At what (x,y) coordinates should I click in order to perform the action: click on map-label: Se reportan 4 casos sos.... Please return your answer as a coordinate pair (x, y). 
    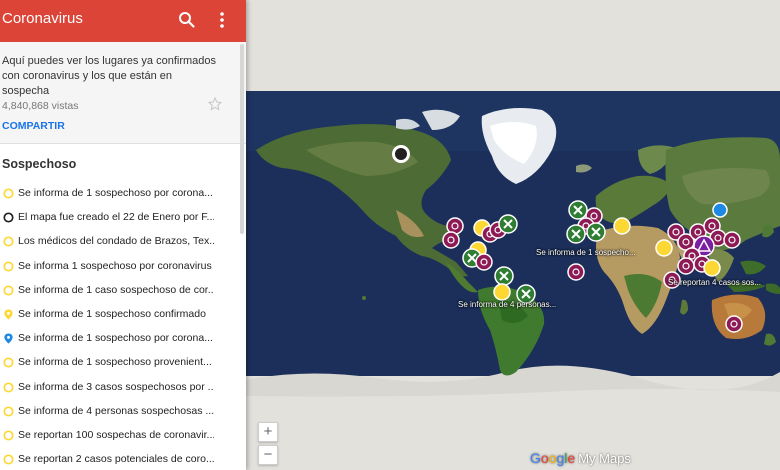
    Looking at the image, I should click on (714, 282).